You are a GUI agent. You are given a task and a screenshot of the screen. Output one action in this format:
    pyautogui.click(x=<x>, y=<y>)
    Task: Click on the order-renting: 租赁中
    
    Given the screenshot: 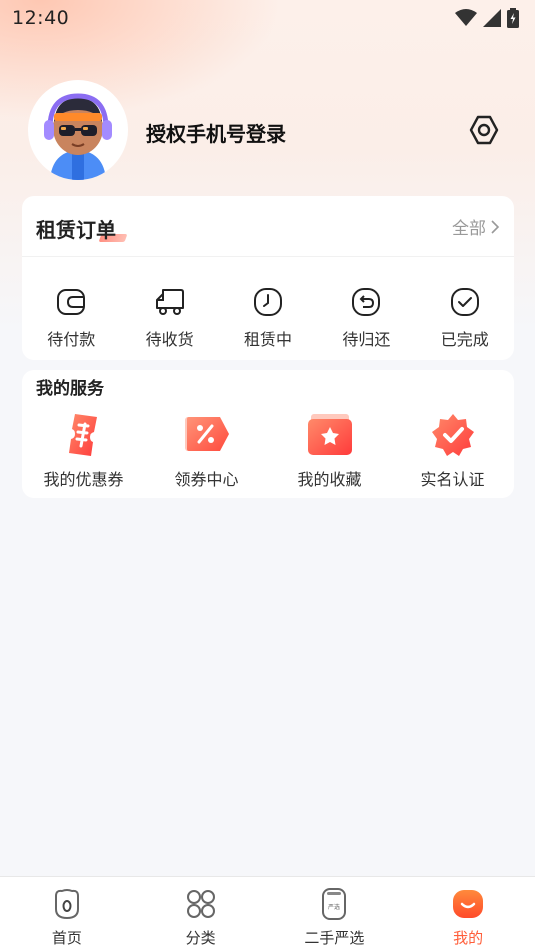 What is the action you would take?
    pyautogui.click(x=268, y=318)
    